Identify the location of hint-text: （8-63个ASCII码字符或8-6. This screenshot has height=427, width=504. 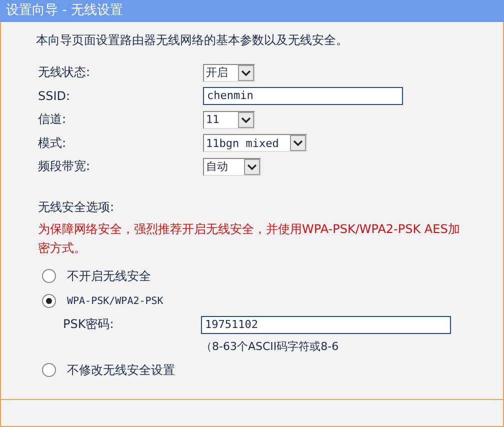
(270, 346).